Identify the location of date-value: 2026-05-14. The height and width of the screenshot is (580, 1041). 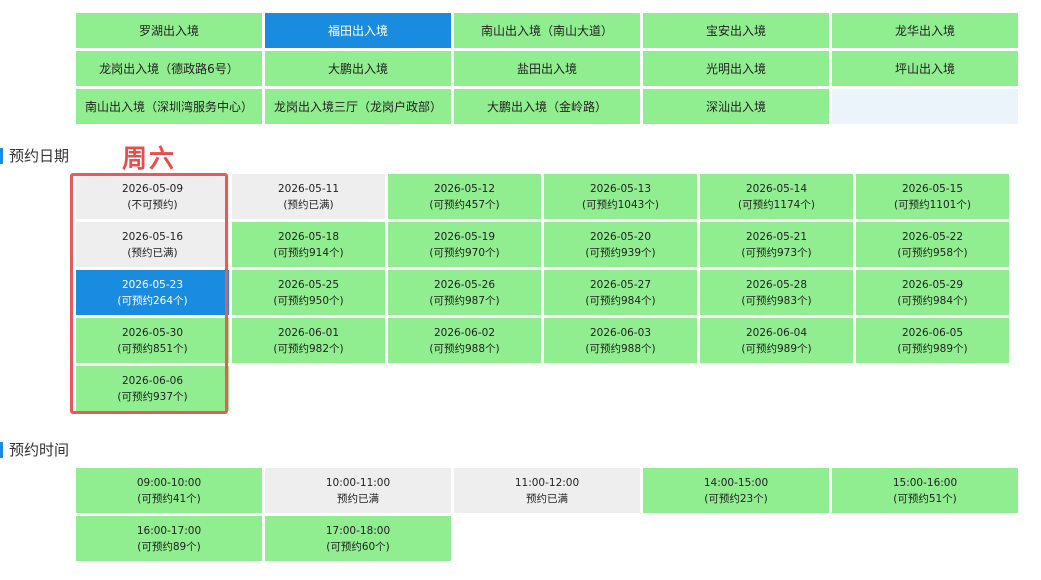
(776, 188).